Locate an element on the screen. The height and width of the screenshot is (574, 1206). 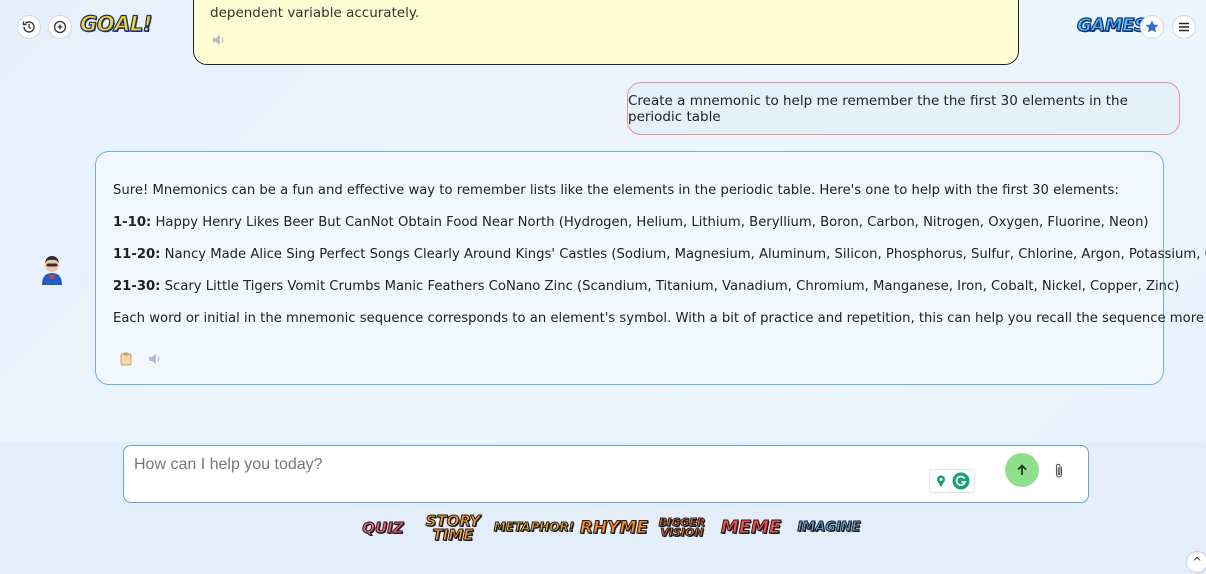
mode-imagine-button: IMAGINE is located at coordinates (829, 528).